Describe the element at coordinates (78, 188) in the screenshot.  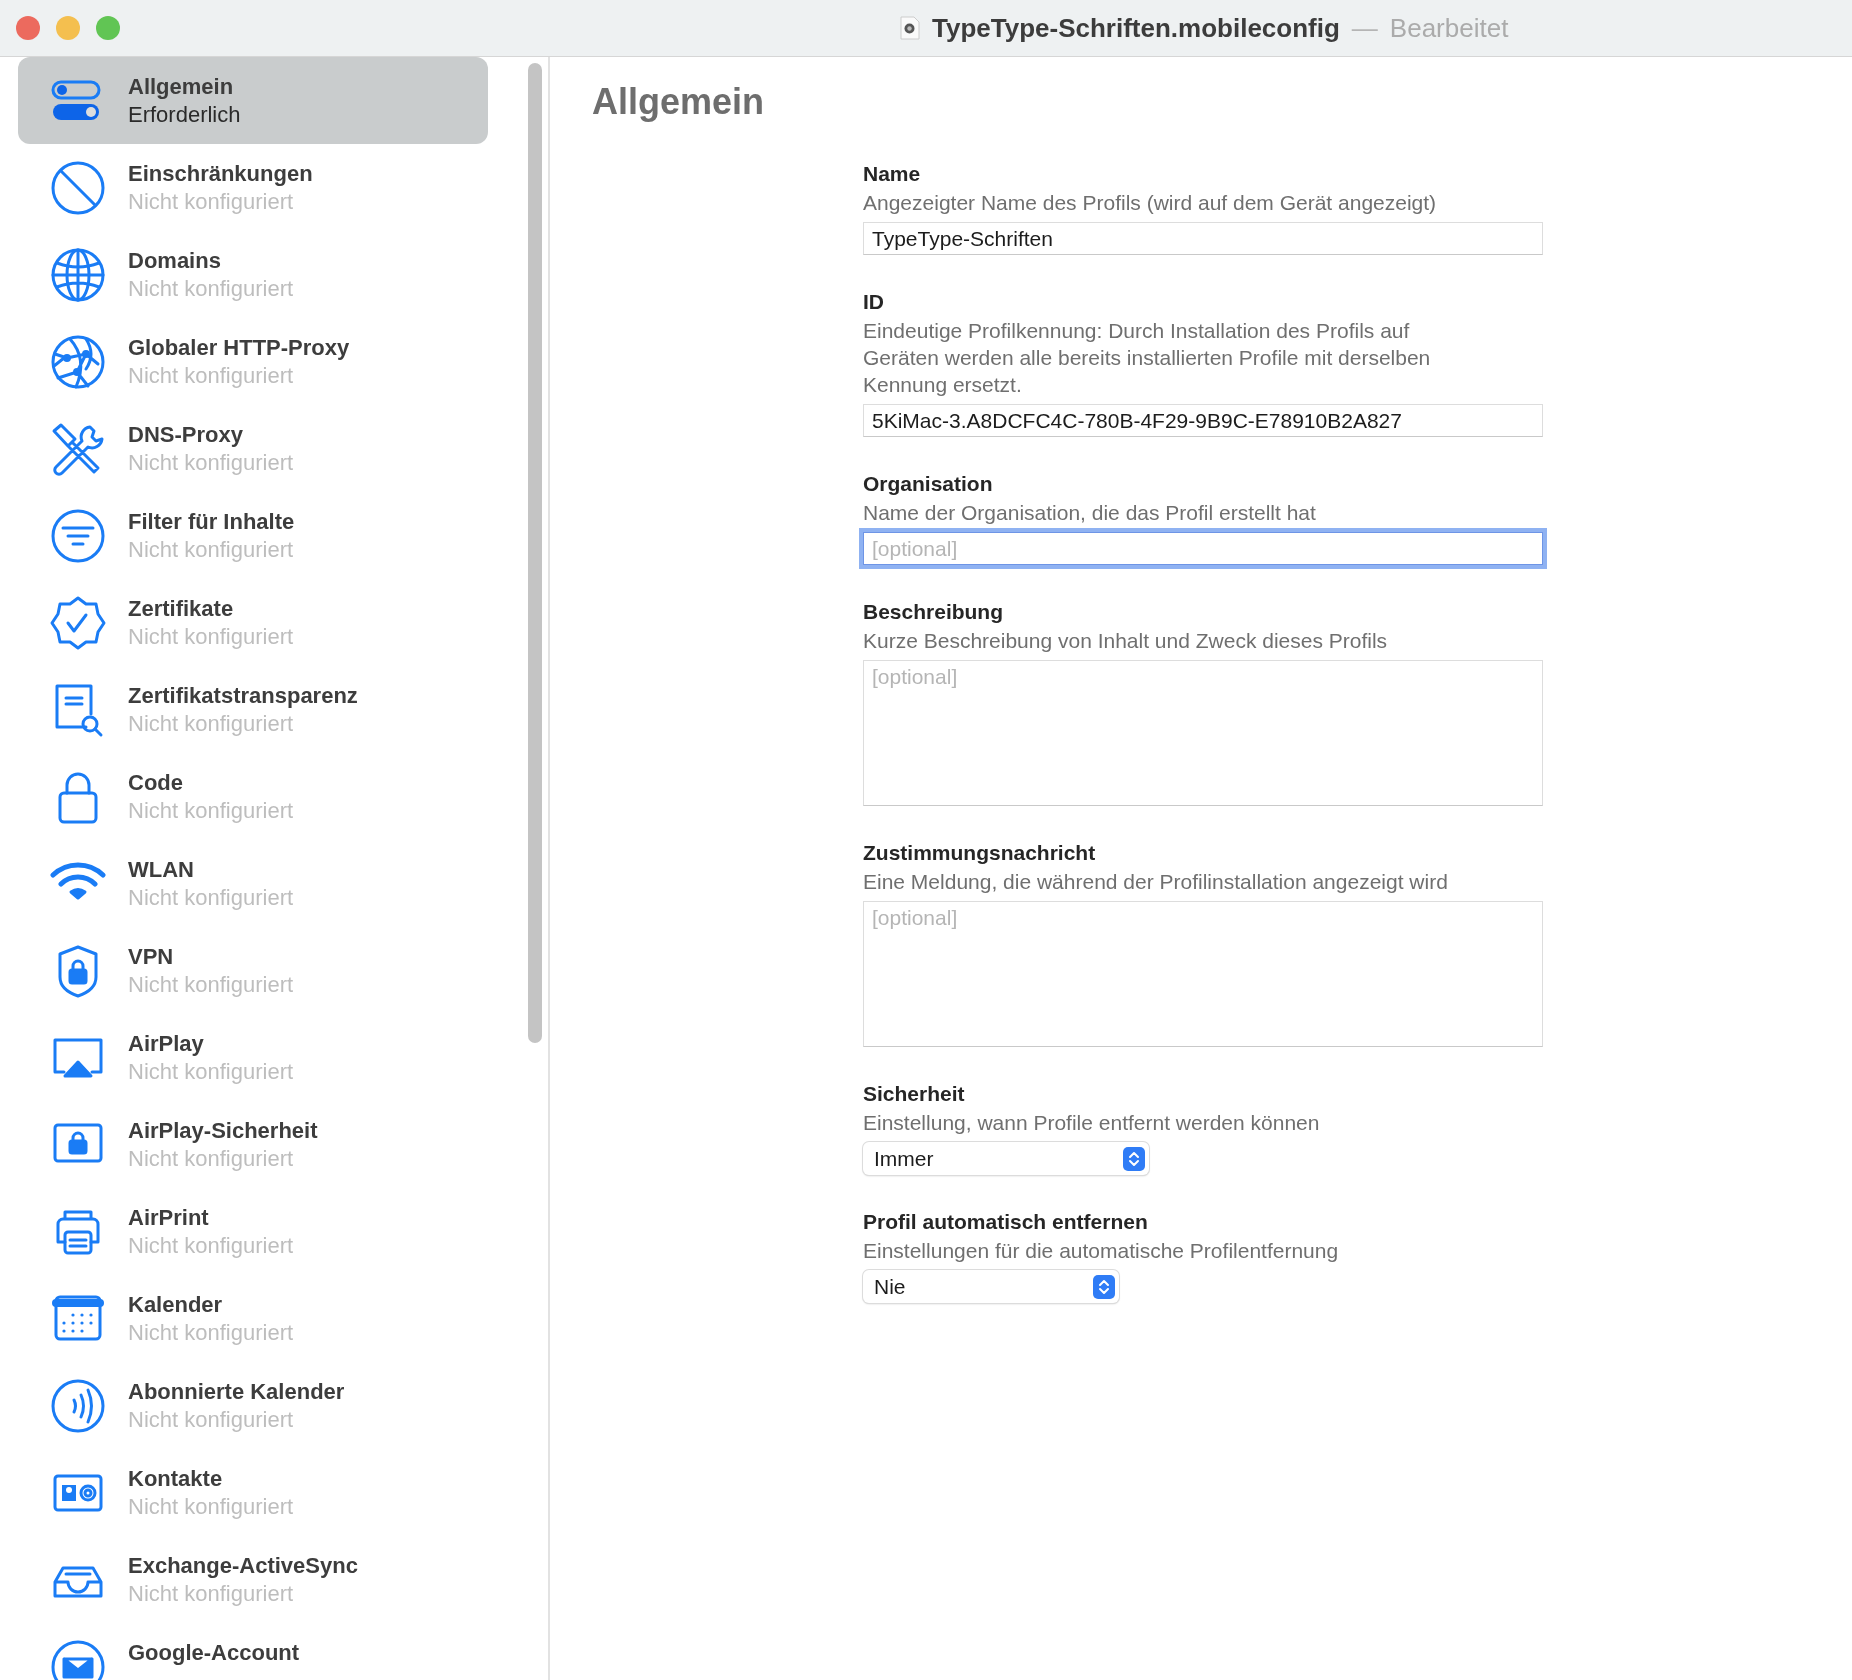
I see `prohibited-icon` at that location.